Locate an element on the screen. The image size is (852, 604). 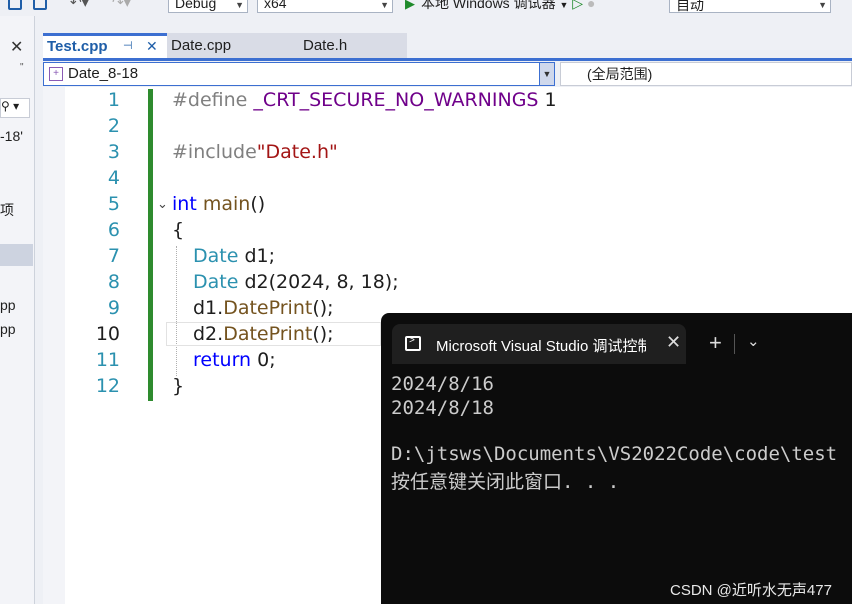
collapse-icon: ⌄ is located at coordinates (162, 204).